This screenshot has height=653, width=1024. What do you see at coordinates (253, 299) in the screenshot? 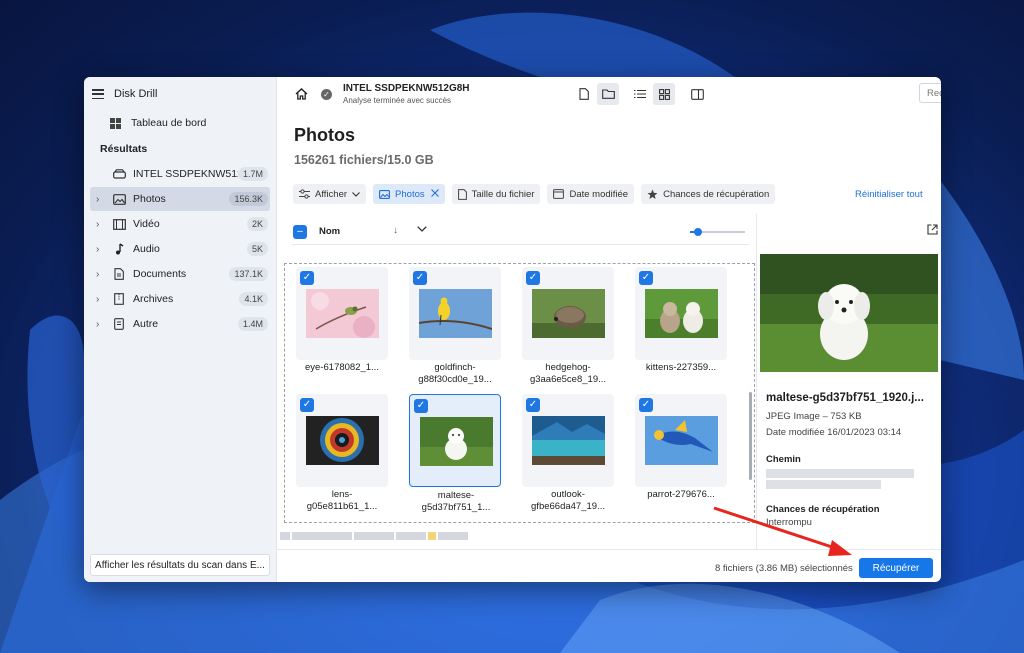
I see `count-badge: 4.1K` at bounding box center [253, 299].